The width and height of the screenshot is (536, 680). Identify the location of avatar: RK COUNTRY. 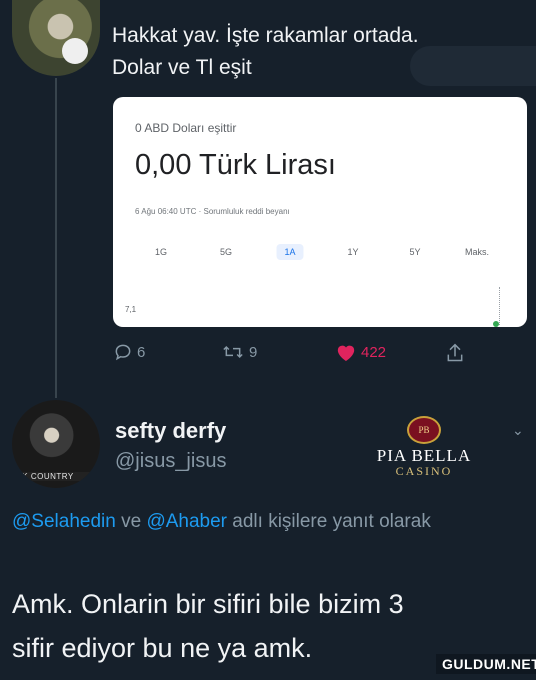
(56, 444).